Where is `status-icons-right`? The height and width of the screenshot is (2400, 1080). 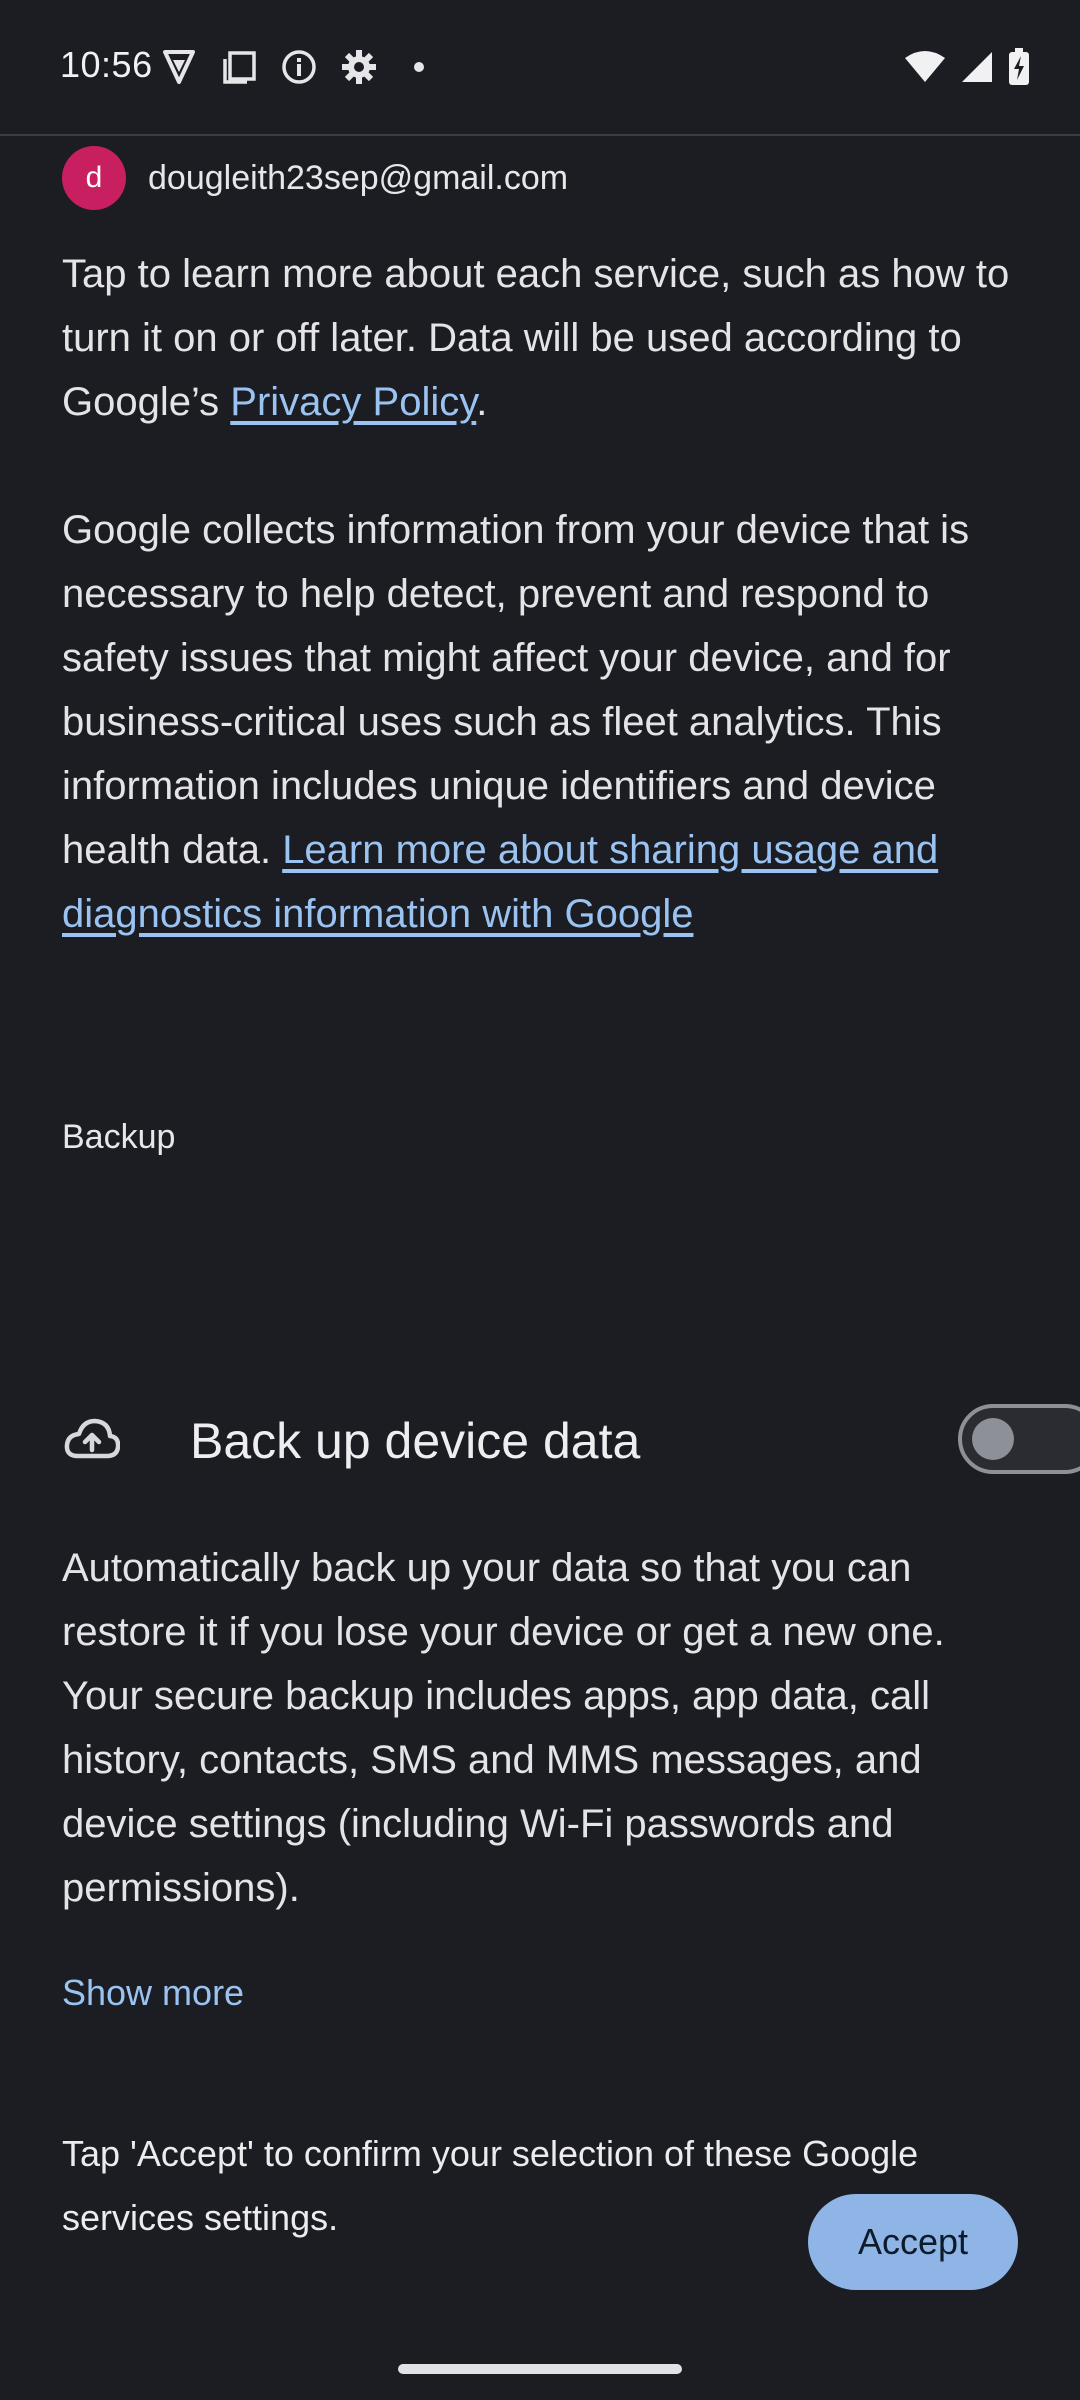
status-icons-right is located at coordinates (967, 69).